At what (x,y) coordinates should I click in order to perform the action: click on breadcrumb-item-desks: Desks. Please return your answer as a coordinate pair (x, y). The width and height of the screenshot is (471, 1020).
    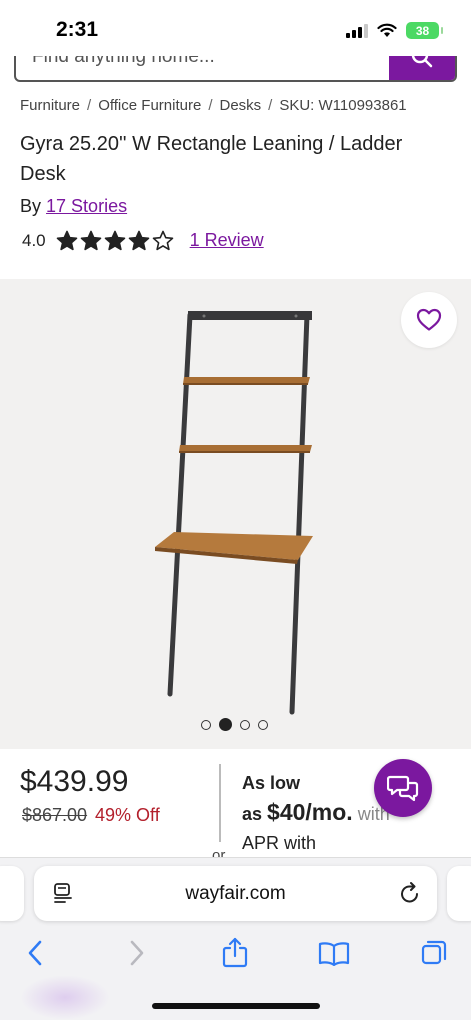
    Looking at the image, I should click on (240, 105).